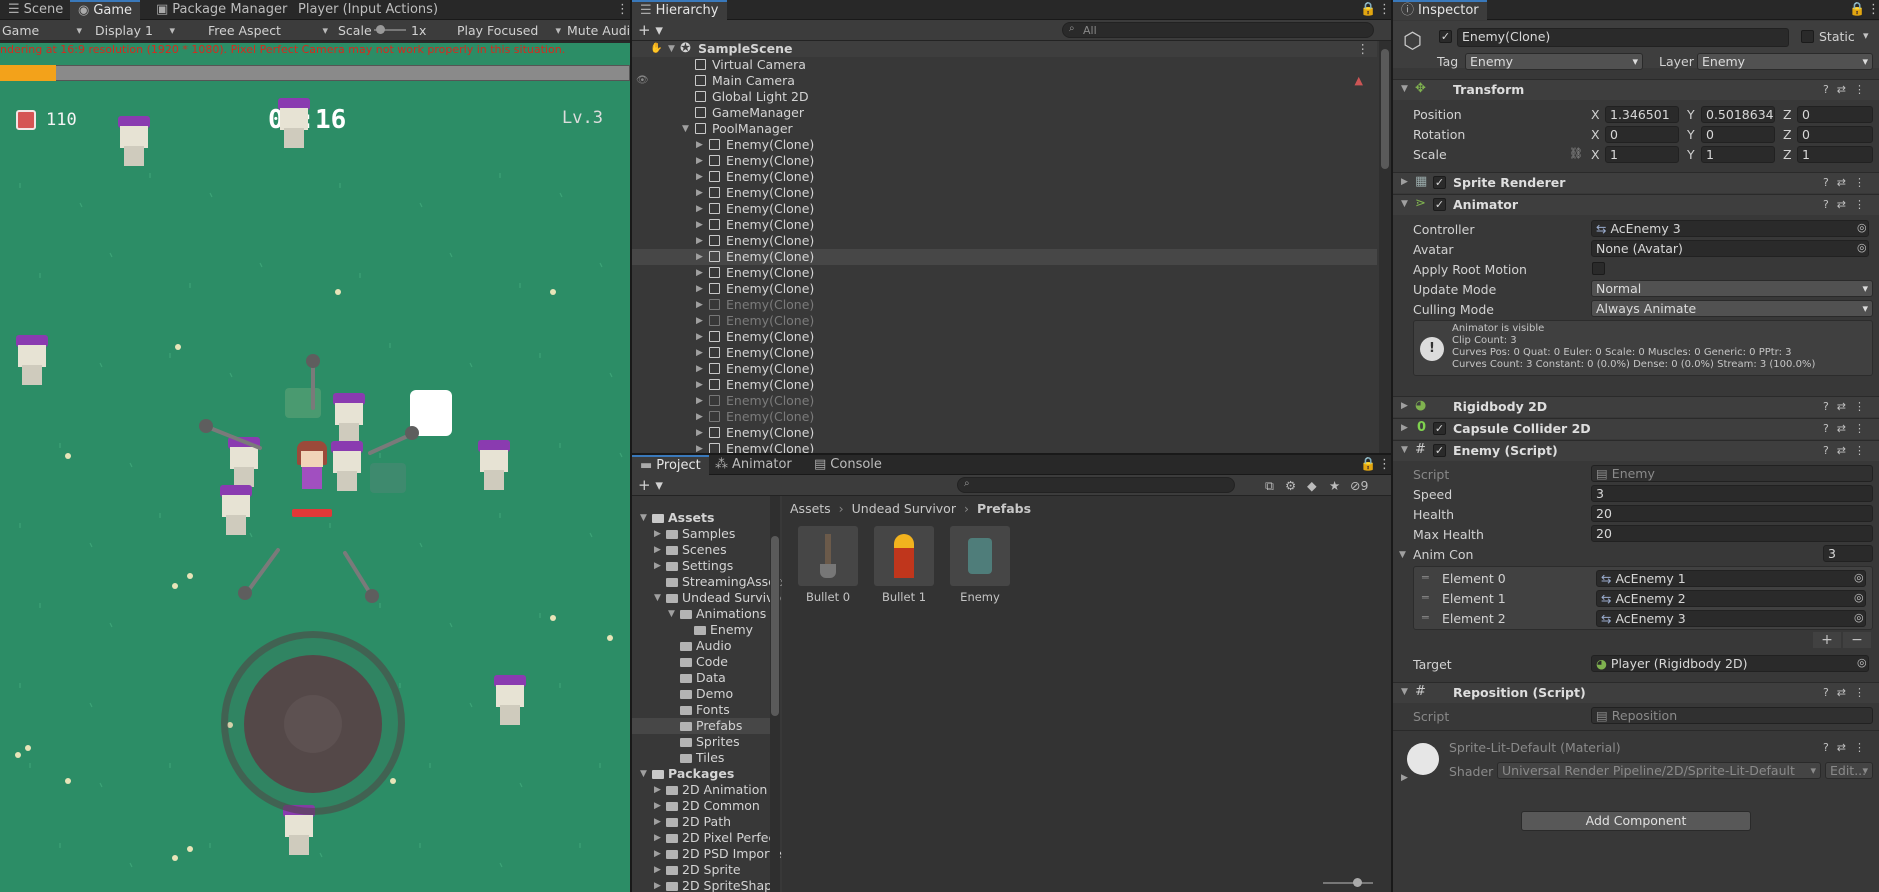  What do you see at coordinates (1439, 450) in the screenshot?
I see `enemy-script-toggle: ✓` at bounding box center [1439, 450].